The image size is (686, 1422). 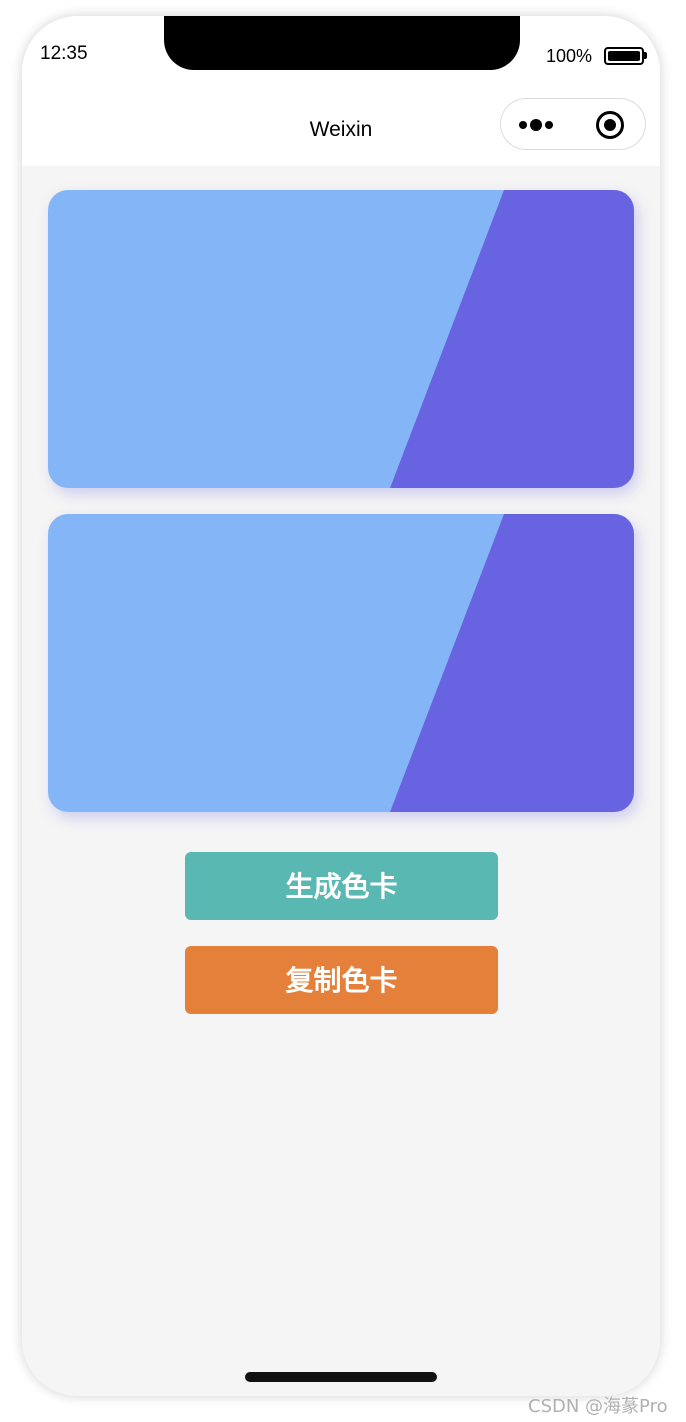 What do you see at coordinates (342, 43) in the screenshot?
I see `device-notch` at bounding box center [342, 43].